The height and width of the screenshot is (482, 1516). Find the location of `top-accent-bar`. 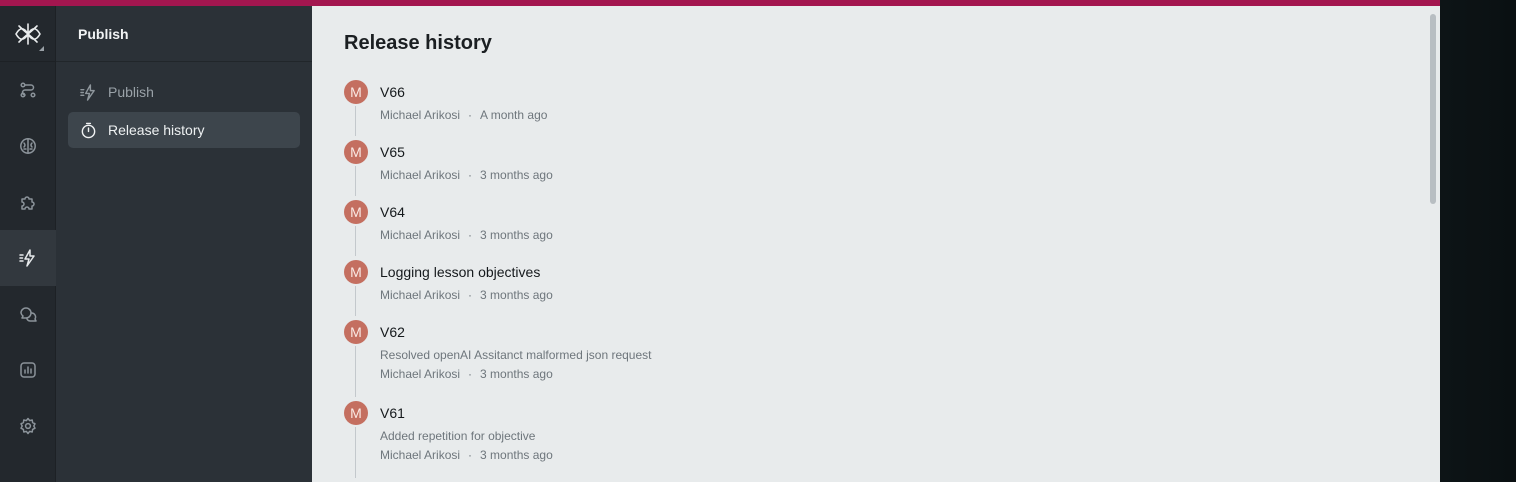

top-accent-bar is located at coordinates (720, 3).